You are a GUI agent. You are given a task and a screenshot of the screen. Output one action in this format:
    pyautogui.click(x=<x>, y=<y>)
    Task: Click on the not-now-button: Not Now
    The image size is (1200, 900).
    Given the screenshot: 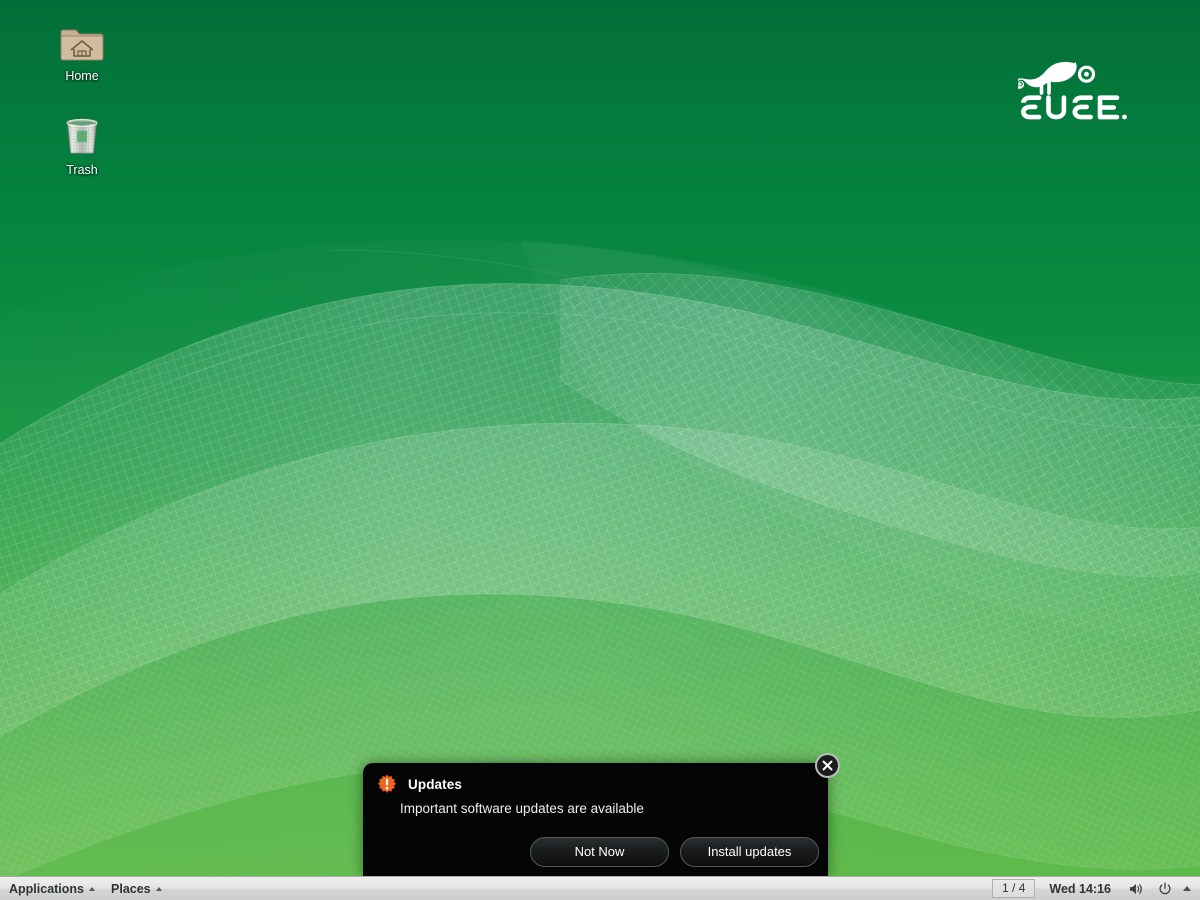 What is the action you would take?
    pyautogui.click(x=599, y=852)
    